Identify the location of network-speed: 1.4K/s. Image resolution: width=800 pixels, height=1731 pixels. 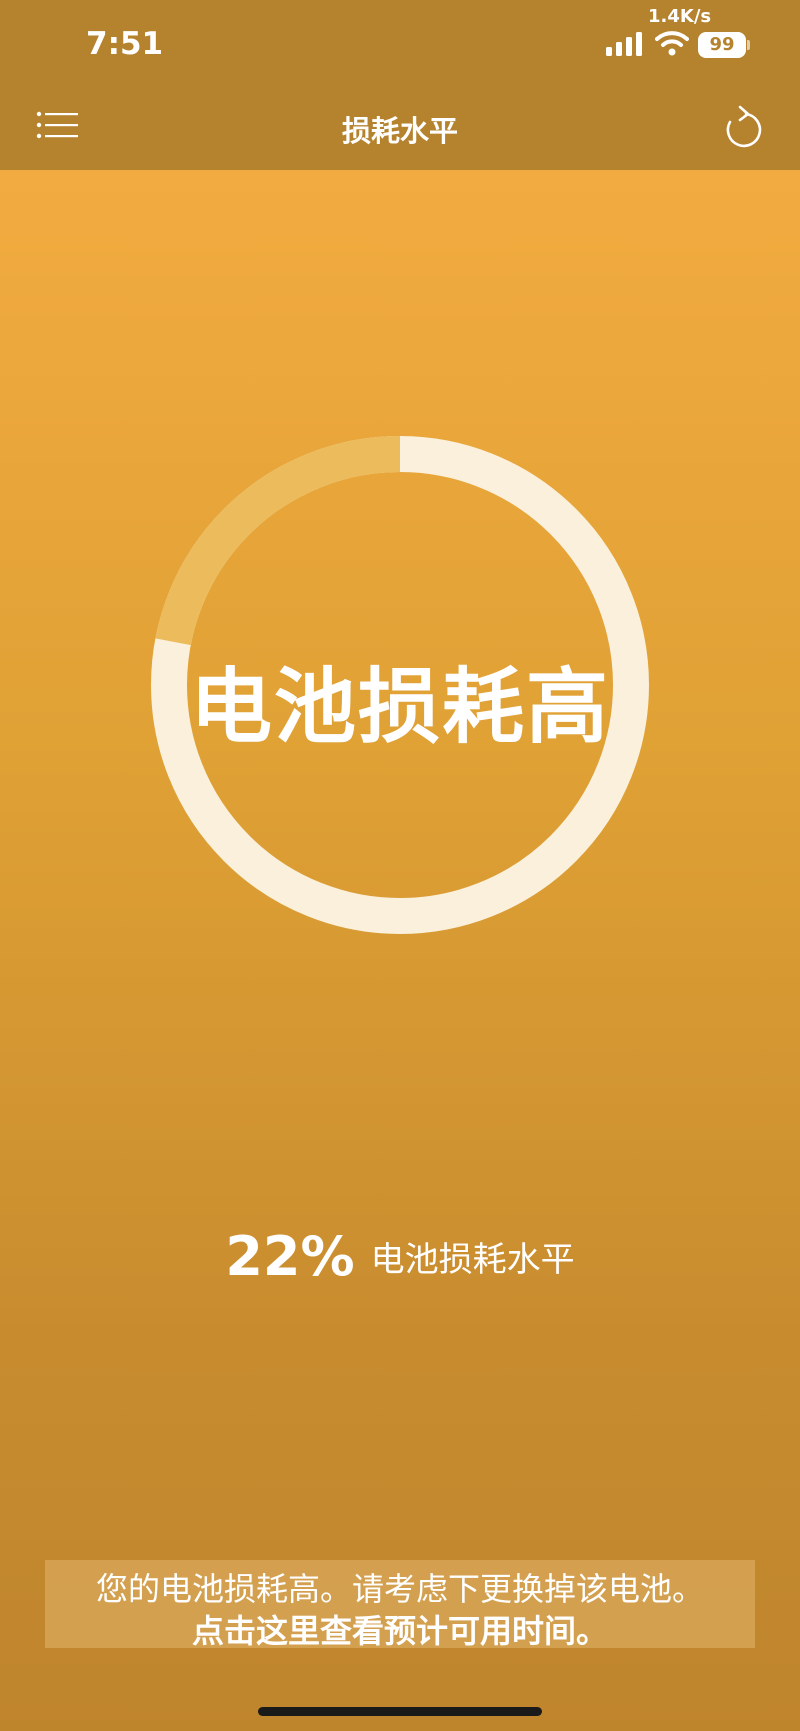
(680, 16).